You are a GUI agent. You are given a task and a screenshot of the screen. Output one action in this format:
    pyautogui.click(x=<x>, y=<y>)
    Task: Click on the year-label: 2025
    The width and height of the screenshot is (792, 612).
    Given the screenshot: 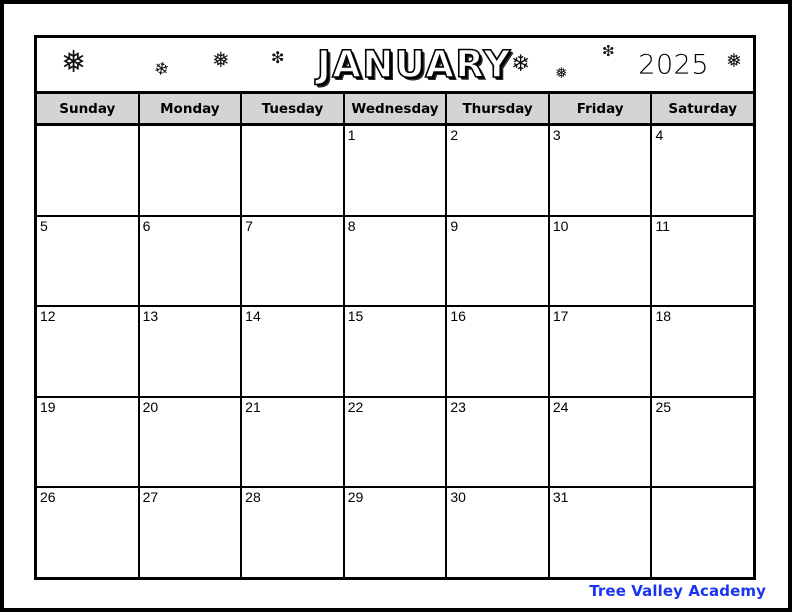 What is the action you would take?
    pyautogui.click(x=673, y=64)
    